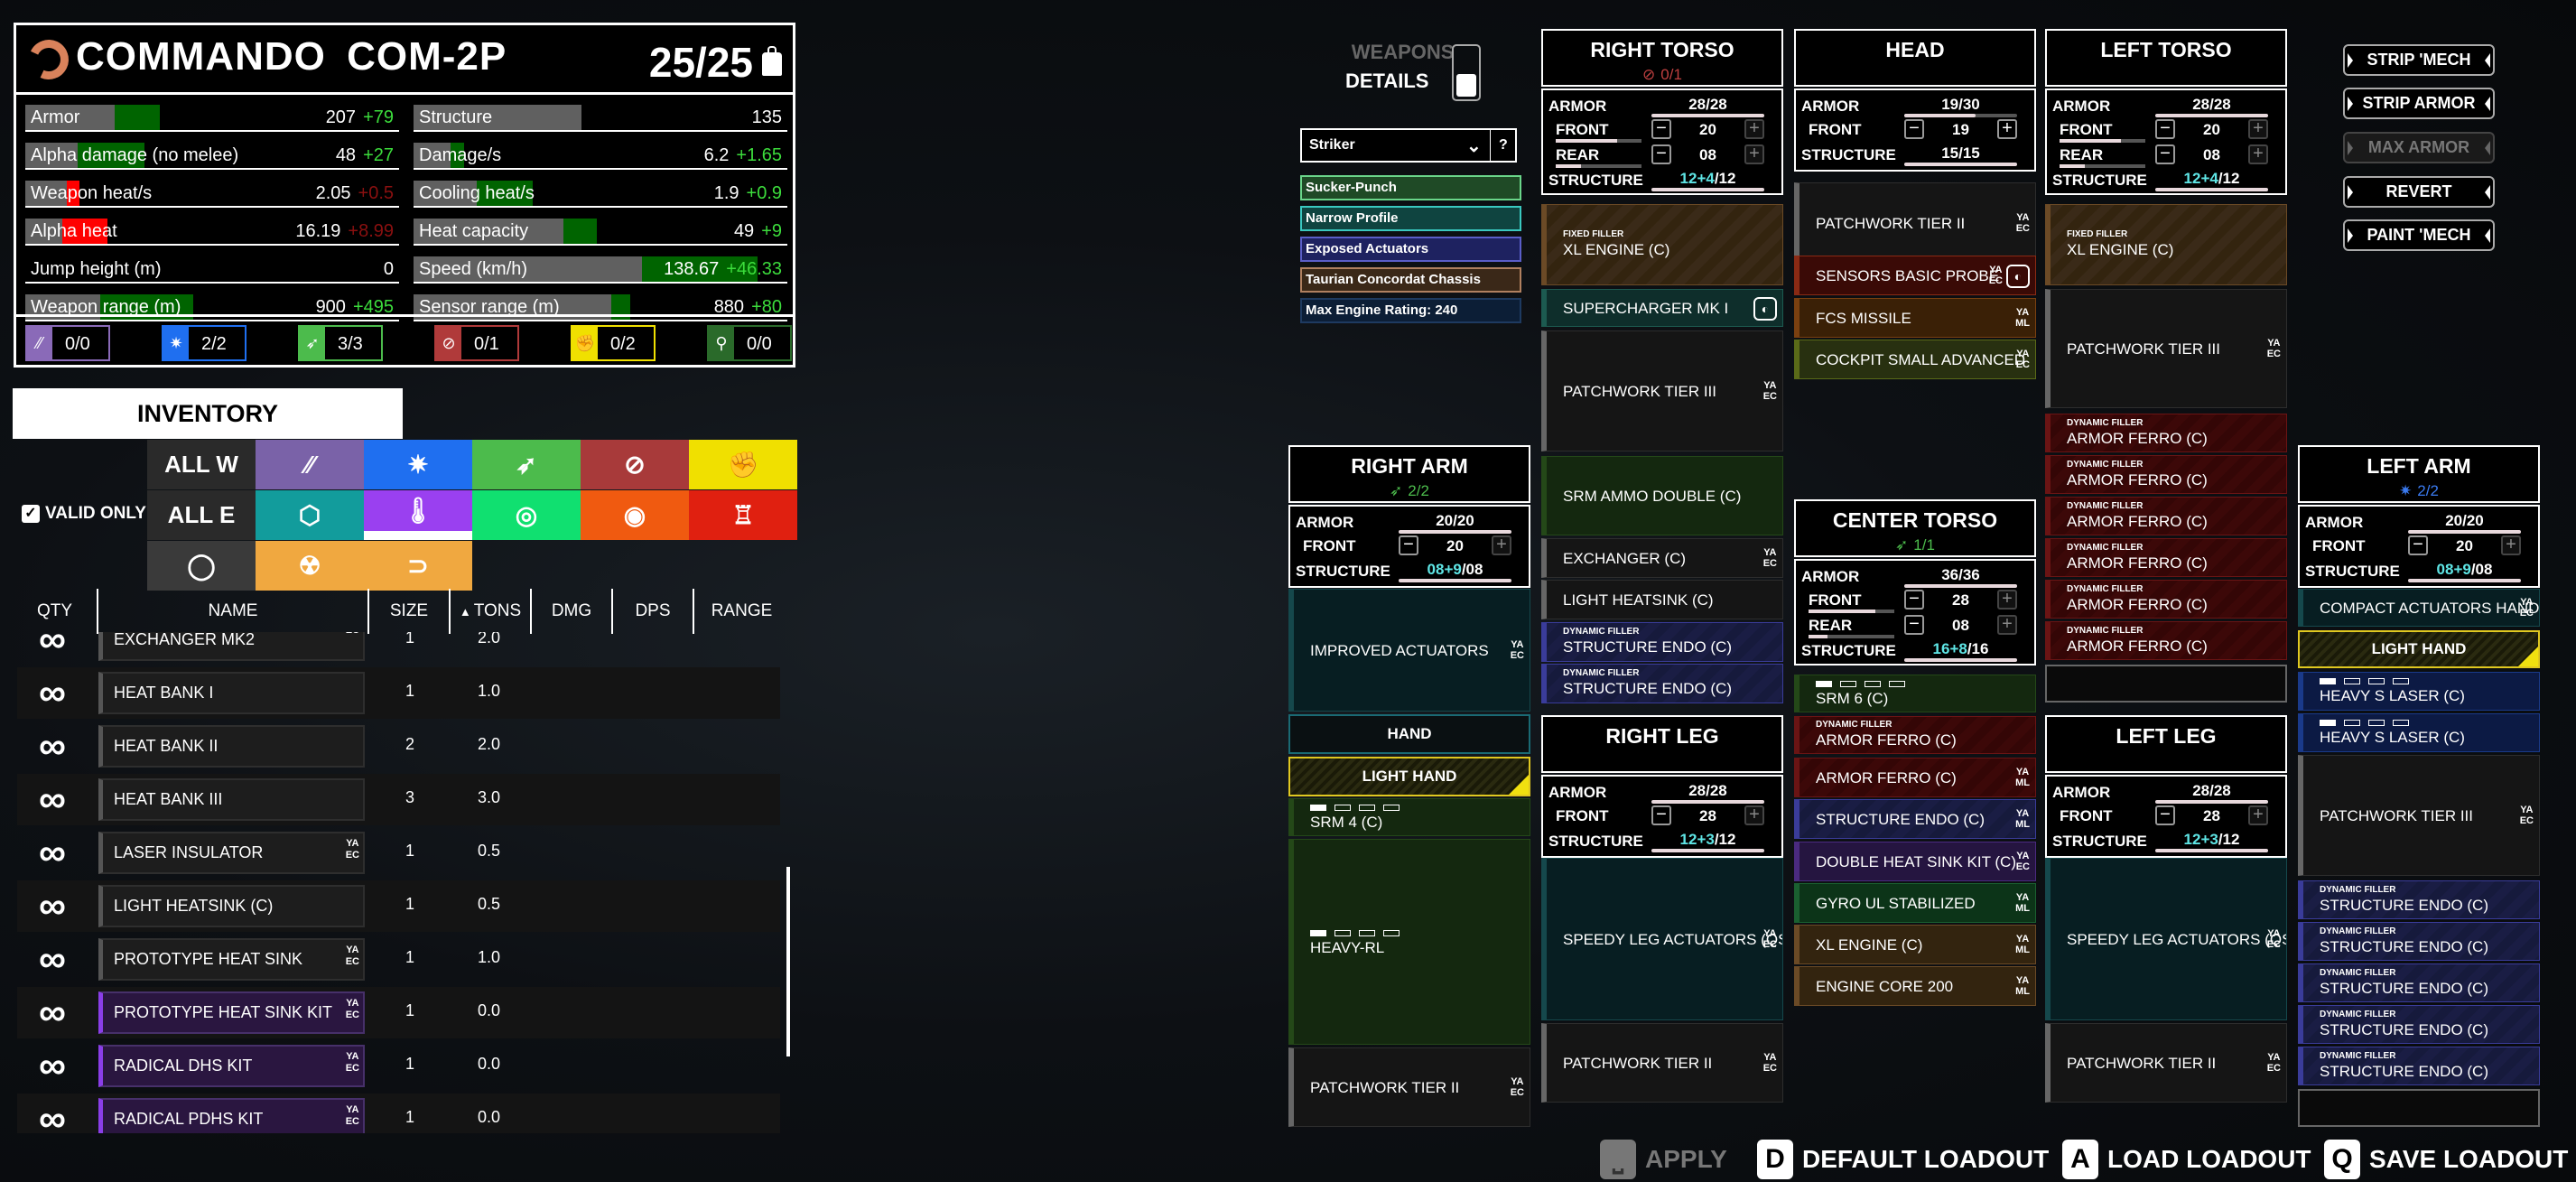 This screenshot has width=2576, height=1182. Describe the element at coordinates (418, 515) in the screenshot. I see `filter-heatsinks-button: 🌡` at that location.